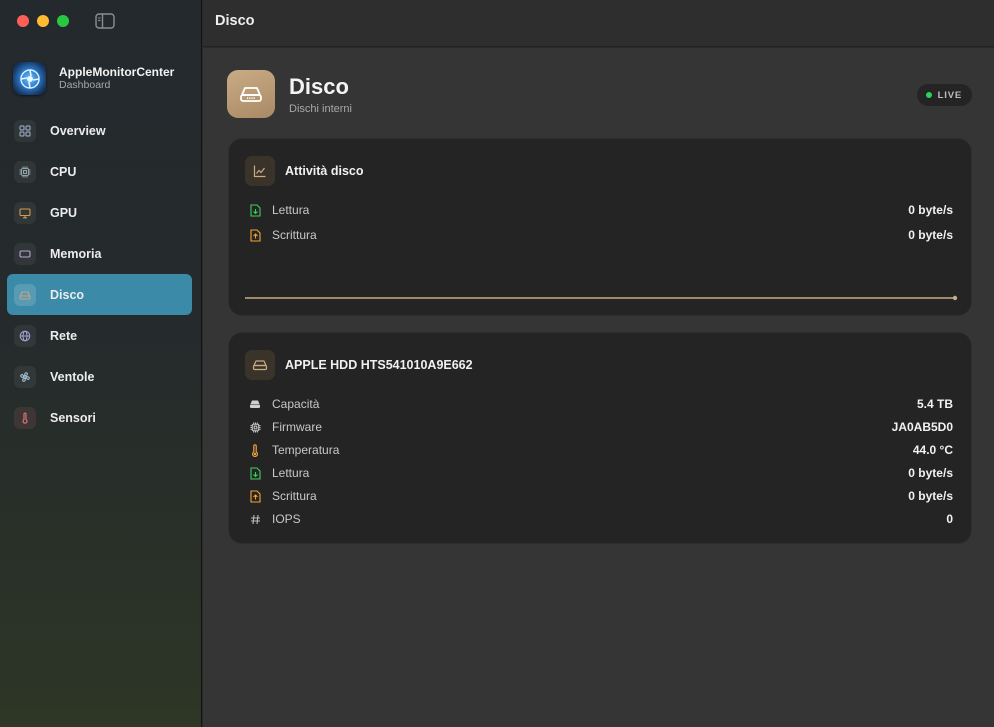 This screenshot has height=727, width=994. Describe the element at coordinates (64, 335) in the screenshot. I see `sidebar-item-label: Rete` at that location.